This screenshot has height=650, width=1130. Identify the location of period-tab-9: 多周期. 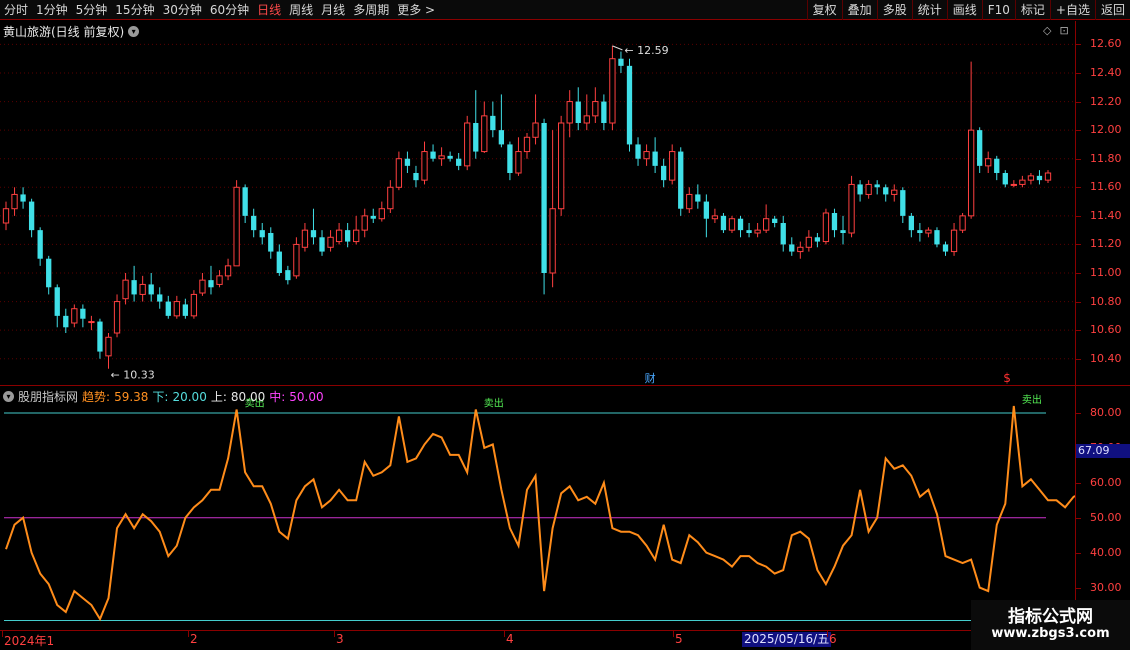
(371, 10).